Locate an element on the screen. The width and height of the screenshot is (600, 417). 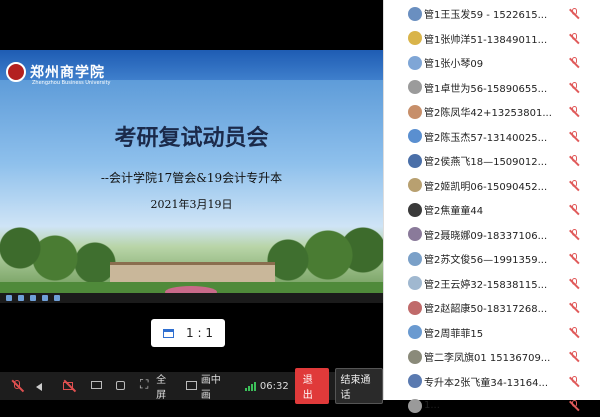
pip-button: 画中画 is located at coordinates (207, 386).